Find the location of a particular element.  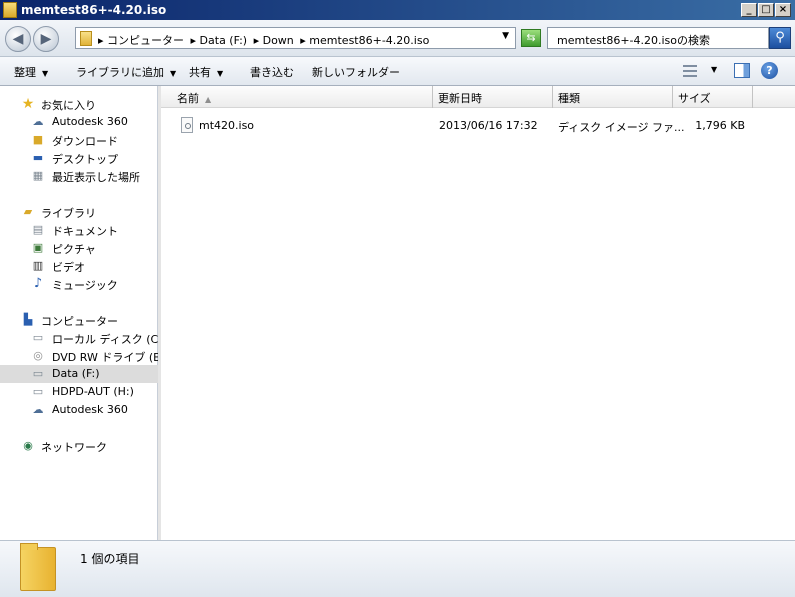

column-name-label: 名前 is located at coordinates (188, 98).